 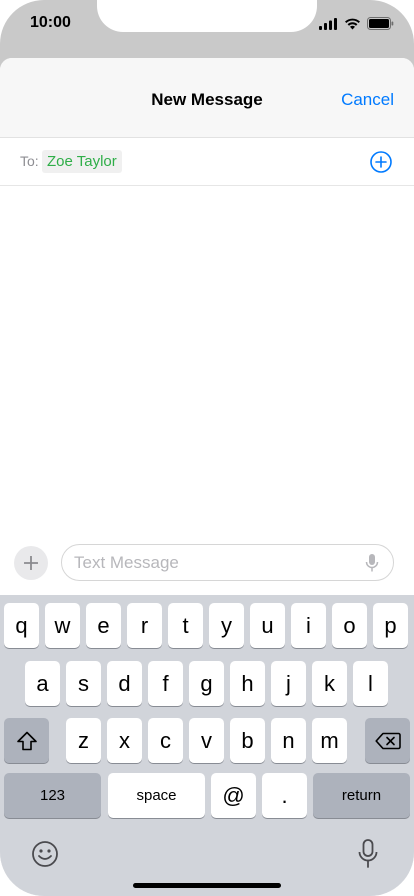 I want to click on return-key: return, so click(x=361, y=795).